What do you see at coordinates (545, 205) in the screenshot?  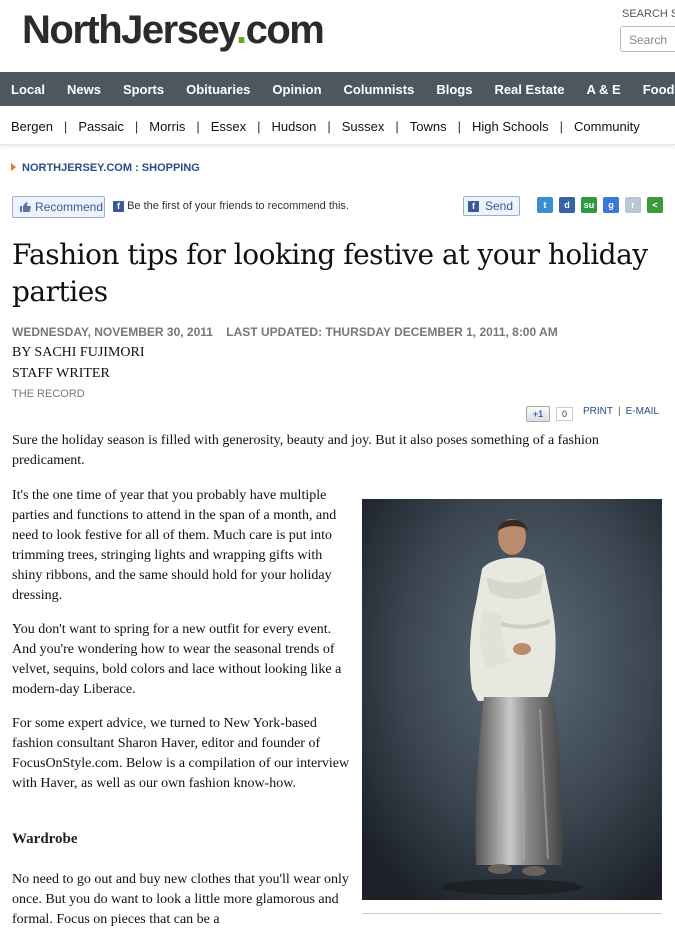 I see `twitter-icon: t` at bounding box center [545, 205].